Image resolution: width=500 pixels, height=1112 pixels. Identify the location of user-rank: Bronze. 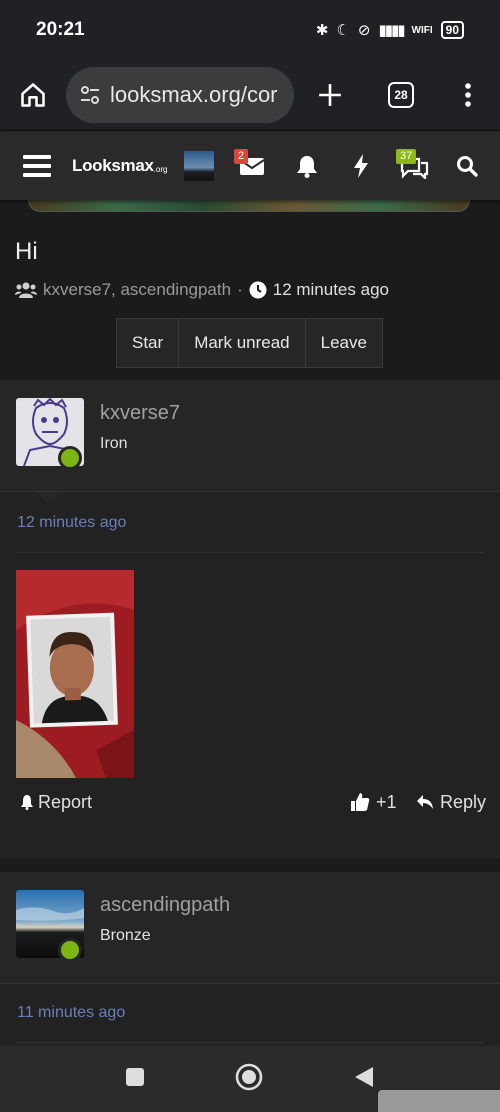
(125, 935).